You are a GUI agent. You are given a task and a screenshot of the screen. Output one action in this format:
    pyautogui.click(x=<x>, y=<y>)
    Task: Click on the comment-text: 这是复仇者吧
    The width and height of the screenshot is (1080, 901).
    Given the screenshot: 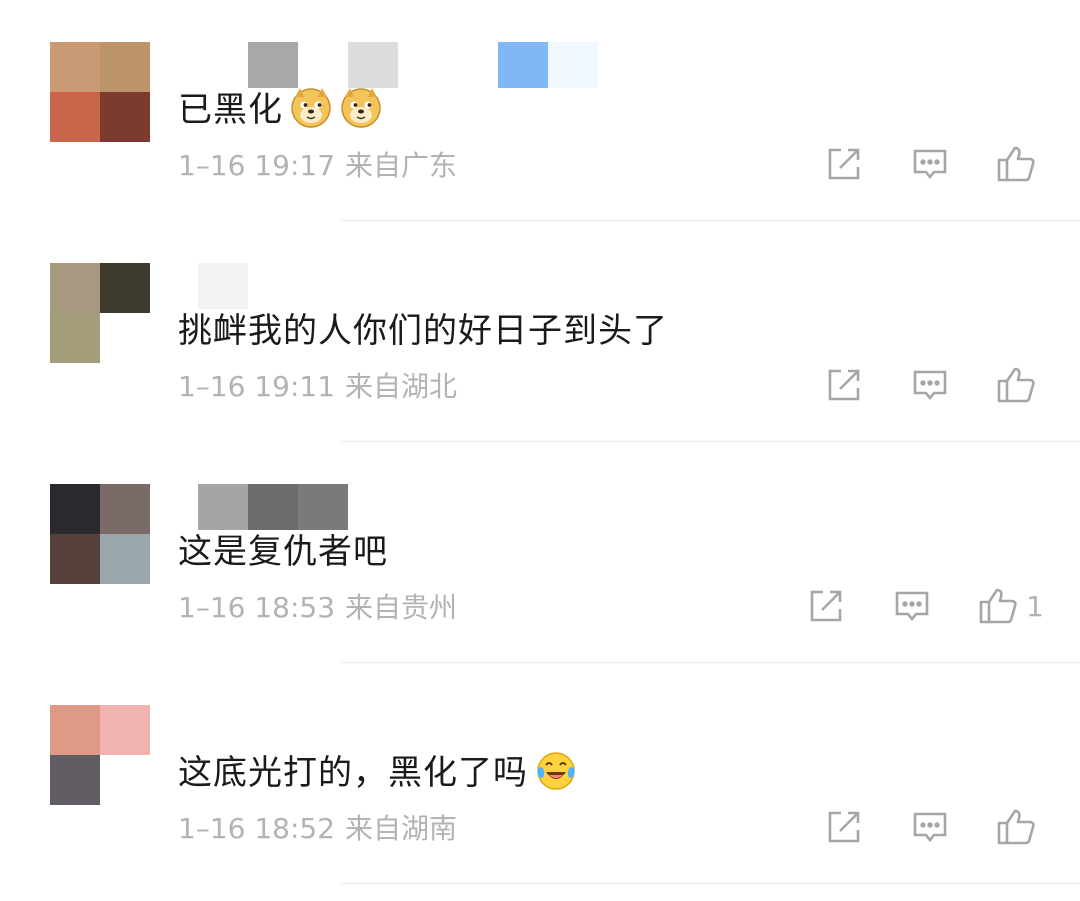 What is the action you would take?
    pyautogui.click(x=283, y=548)
    